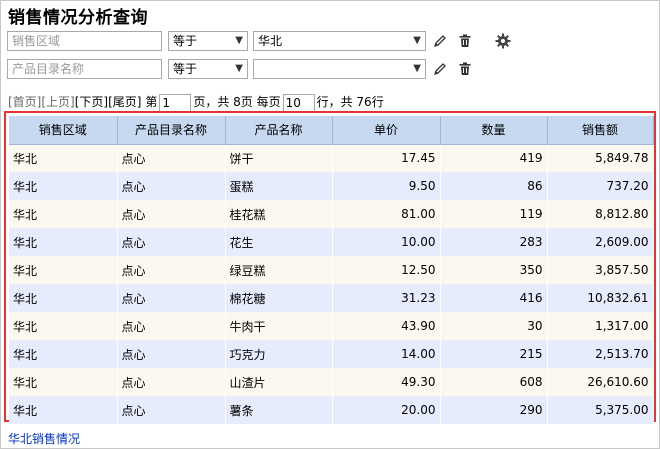 The image size is (660, 449). What do you see at coordinates (600, 410) in the screenshot?
I see `table-cell: 5,375.00` at bounding box center [600, 410].